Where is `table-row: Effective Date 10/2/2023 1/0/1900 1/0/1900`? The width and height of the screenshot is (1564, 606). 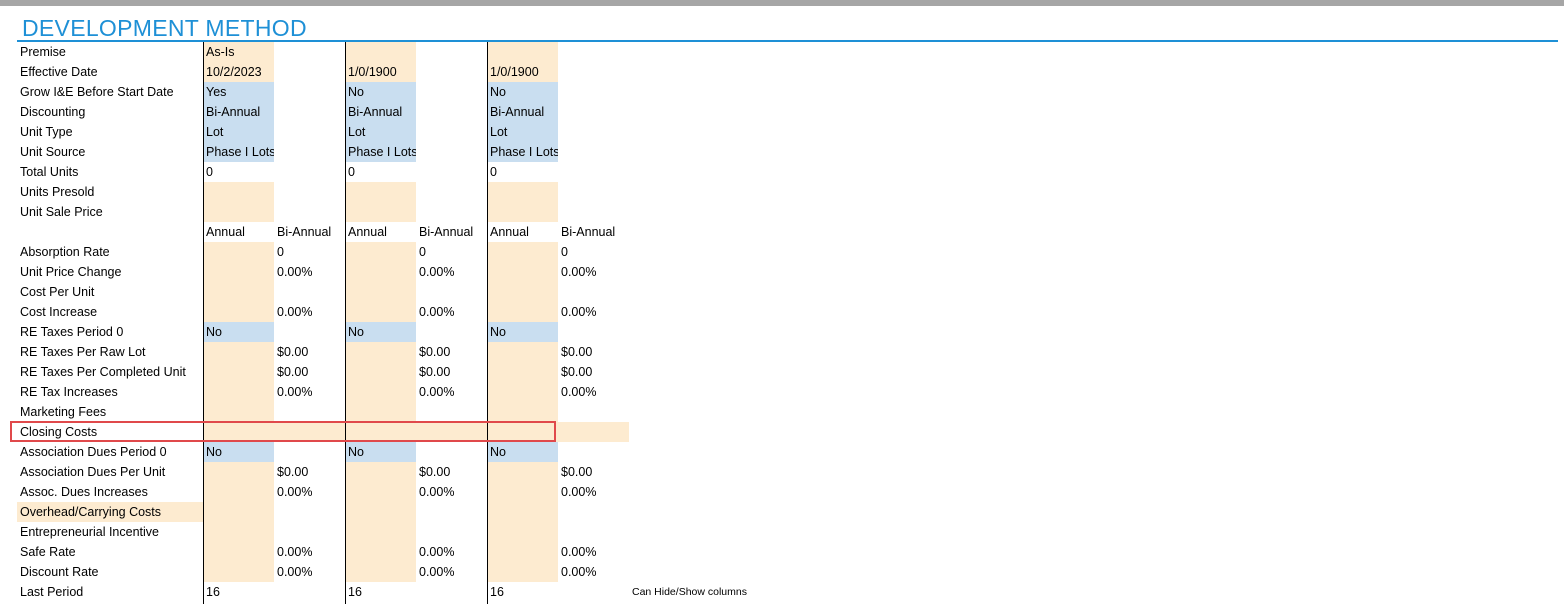
table-row: Effective Date 10/2/2023 1/0/1900 1/0/1900 is located at coordinates (782, 72).